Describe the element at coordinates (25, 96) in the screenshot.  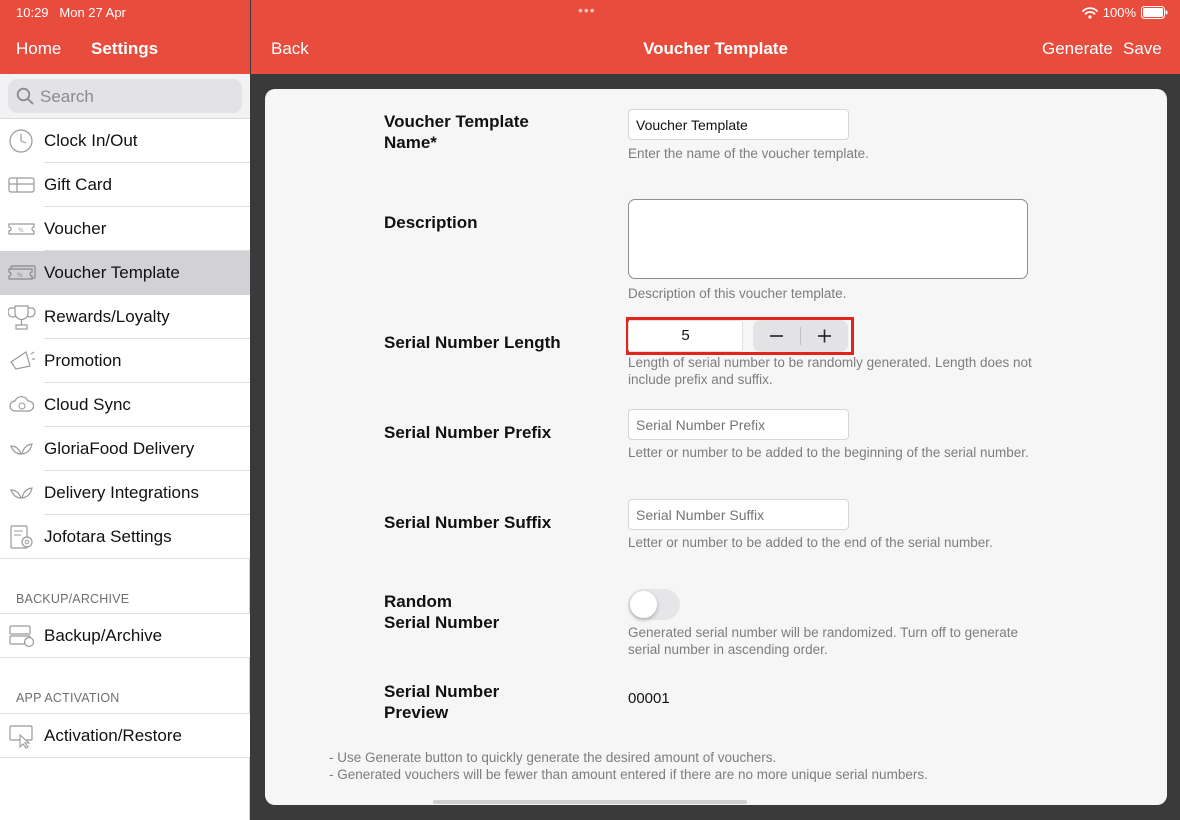
I see `search-icon` at that location.